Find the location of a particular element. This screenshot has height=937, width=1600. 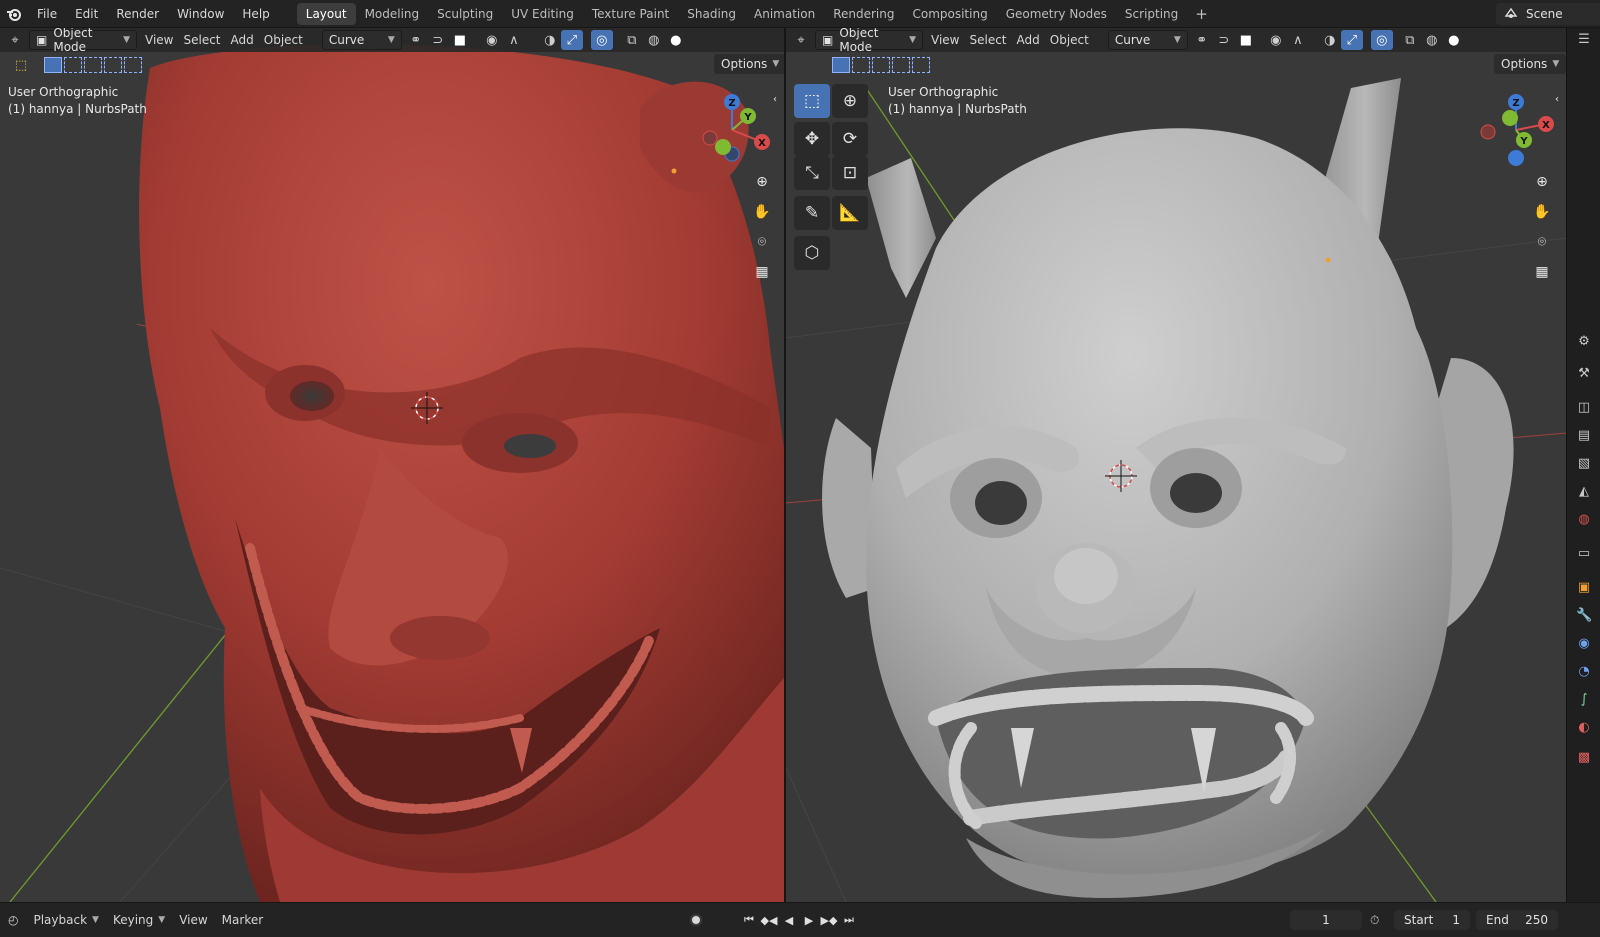

menu-add: Add is located at coordinates (1028, 40).